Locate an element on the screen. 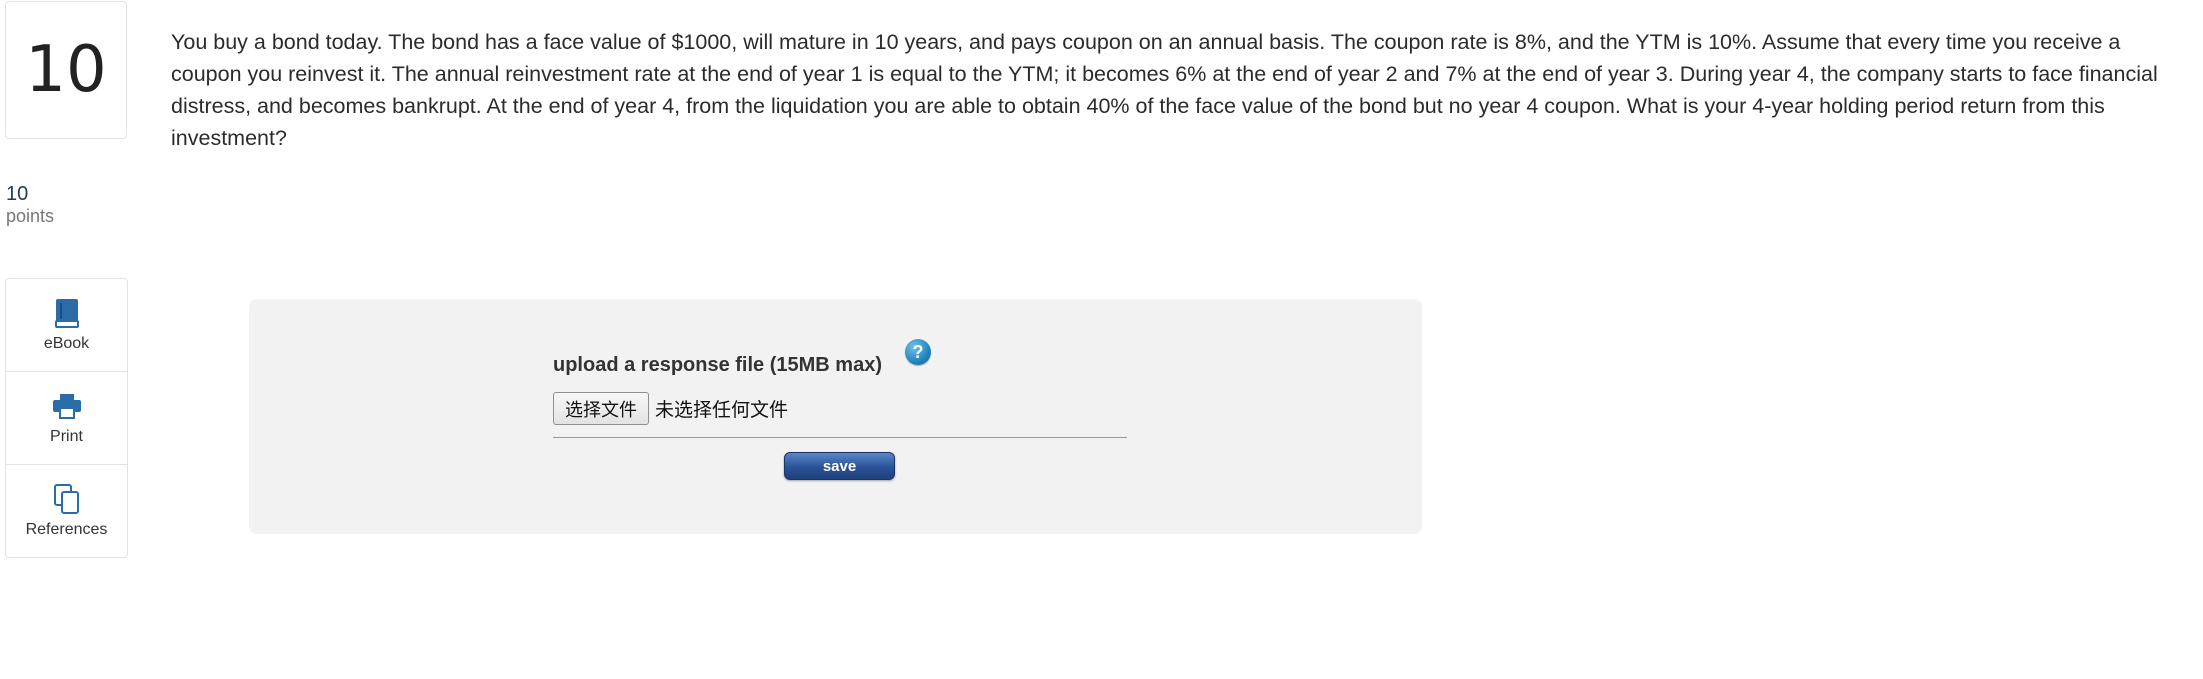  save-button: save is located at coordinates (839, 466).